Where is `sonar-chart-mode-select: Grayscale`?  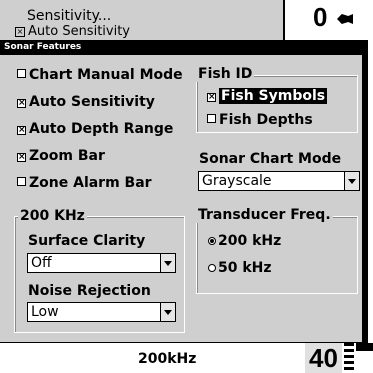 sonar-chart-mode-select: Grayscale is located at coordinates (279, 181).